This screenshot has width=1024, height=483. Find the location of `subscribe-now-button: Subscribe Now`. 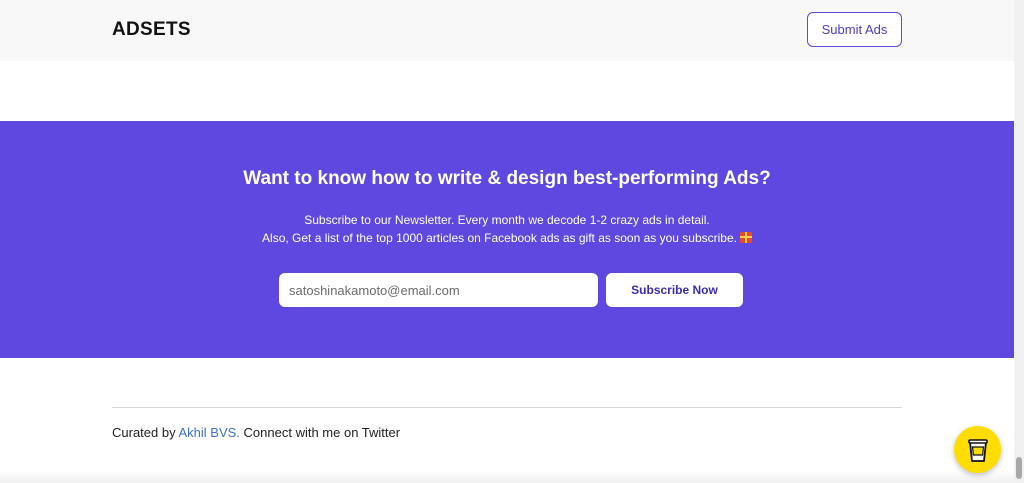

subscribe-now-button: Subscribe Now is located at coordinates (674, 290).